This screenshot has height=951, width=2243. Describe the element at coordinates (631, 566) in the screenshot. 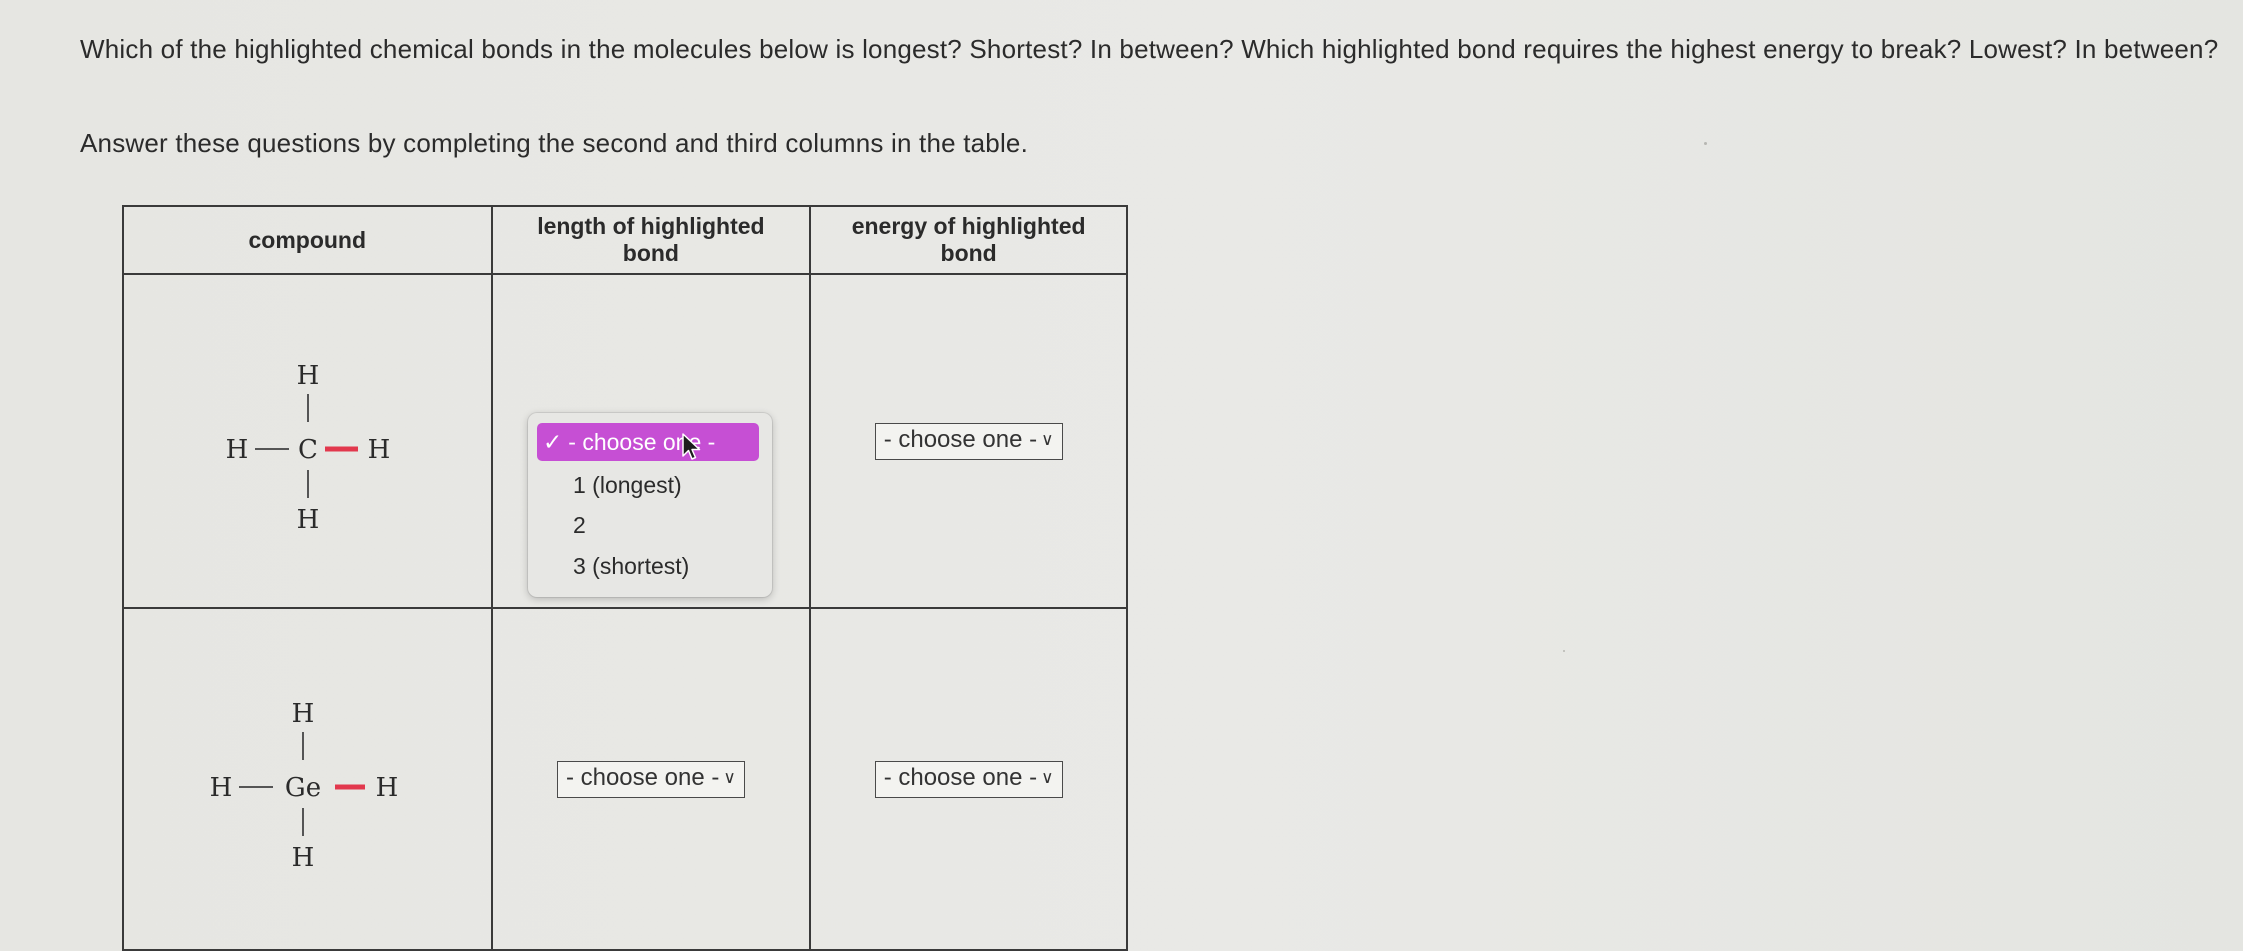

I see `dropdown-option-shortest: 3 (shortest)` at that location.